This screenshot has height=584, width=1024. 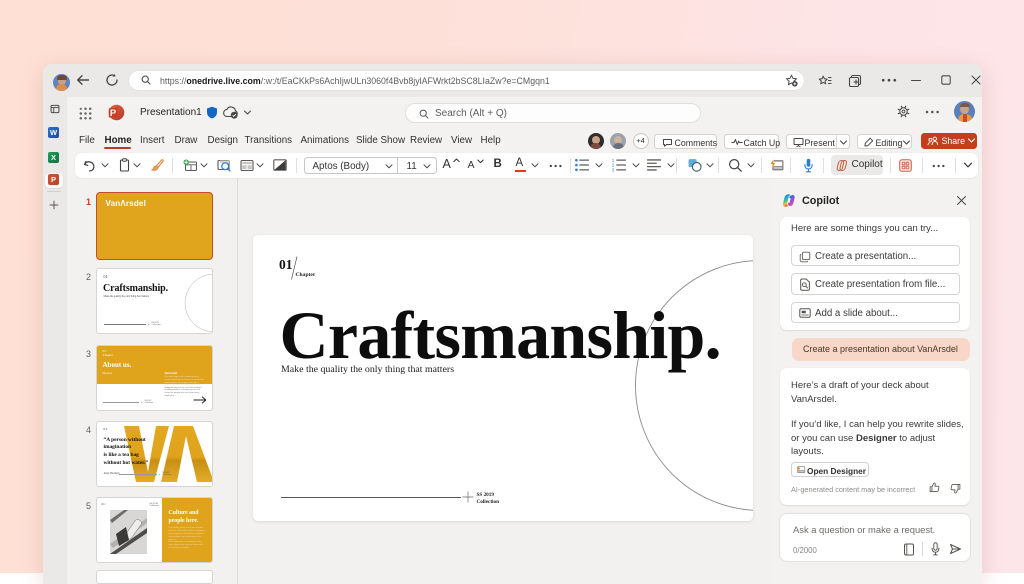 I want to click on svg-text: P, so click(x=113, y=113).